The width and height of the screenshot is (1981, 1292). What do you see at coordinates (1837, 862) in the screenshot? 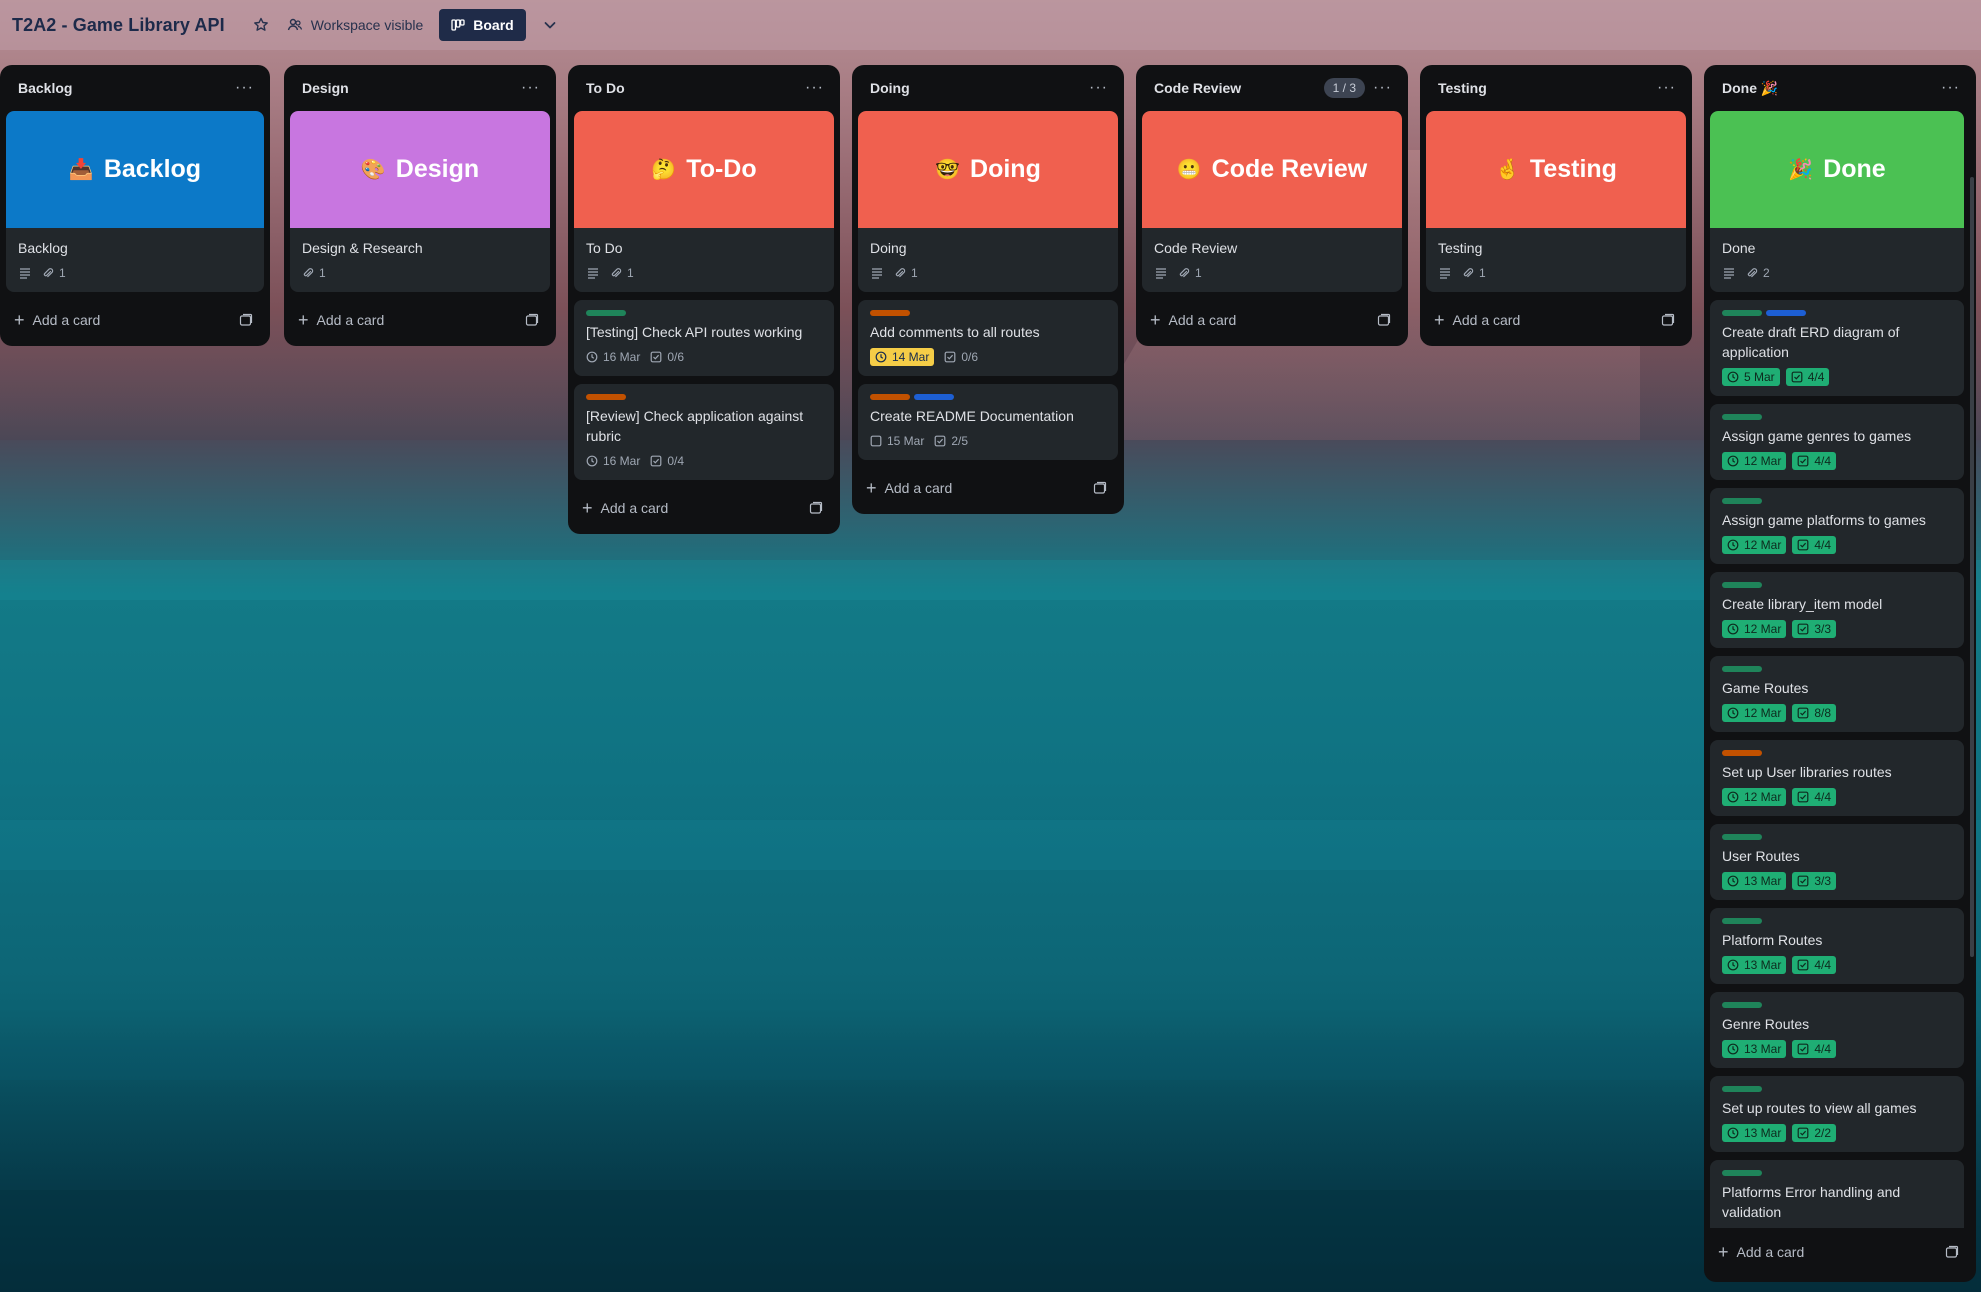
I see `task-card: User Routes 13 Mar 3/3` at bounding box center [1837, 862].